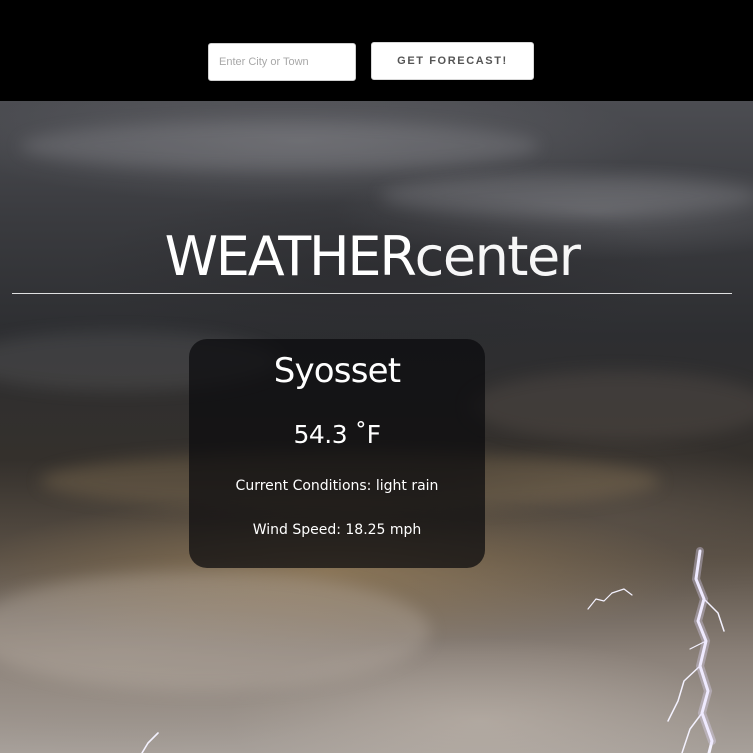  What do you see at coordinates (290, 256) in the screenshot?
I see `app-title-strong: WEATHER` at bounding box center [290, 256].